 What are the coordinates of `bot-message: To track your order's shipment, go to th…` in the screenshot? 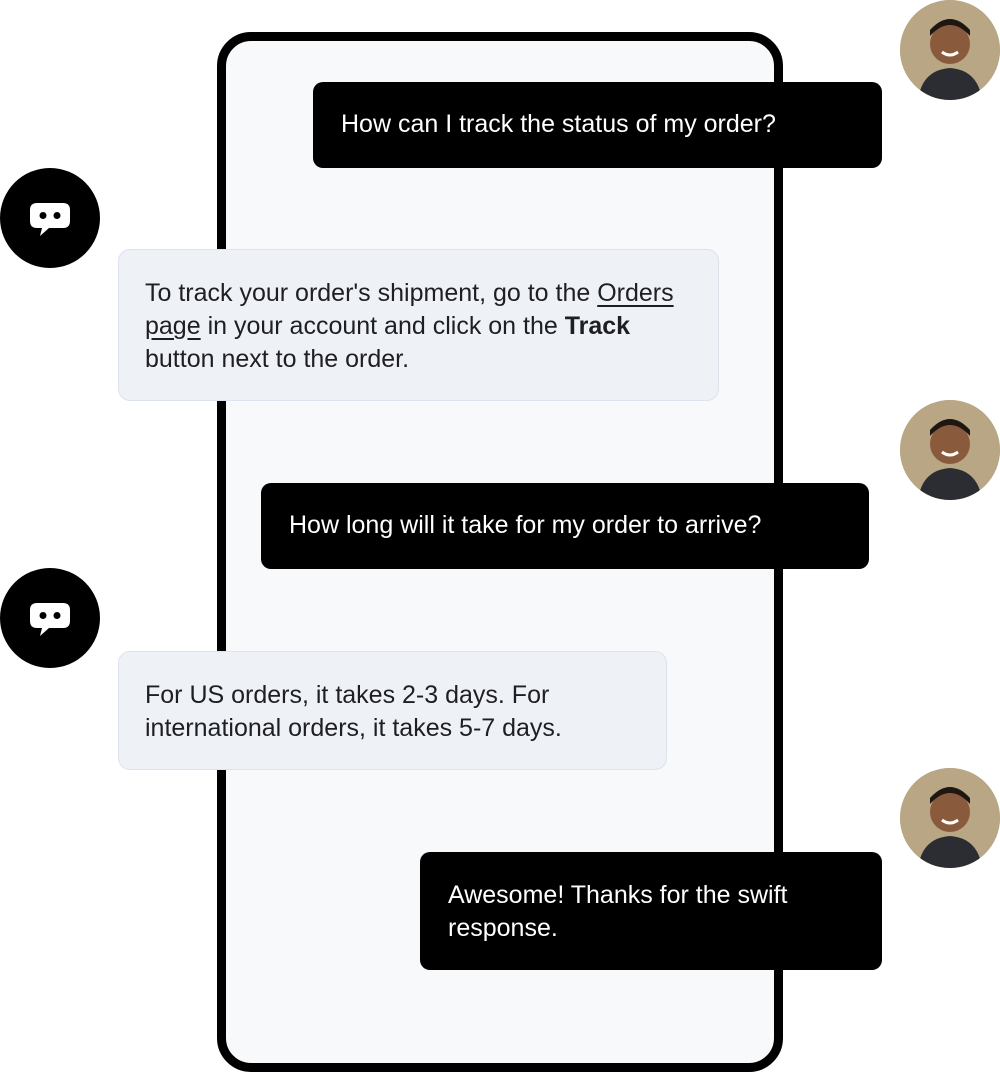 It's located at (418, 325).